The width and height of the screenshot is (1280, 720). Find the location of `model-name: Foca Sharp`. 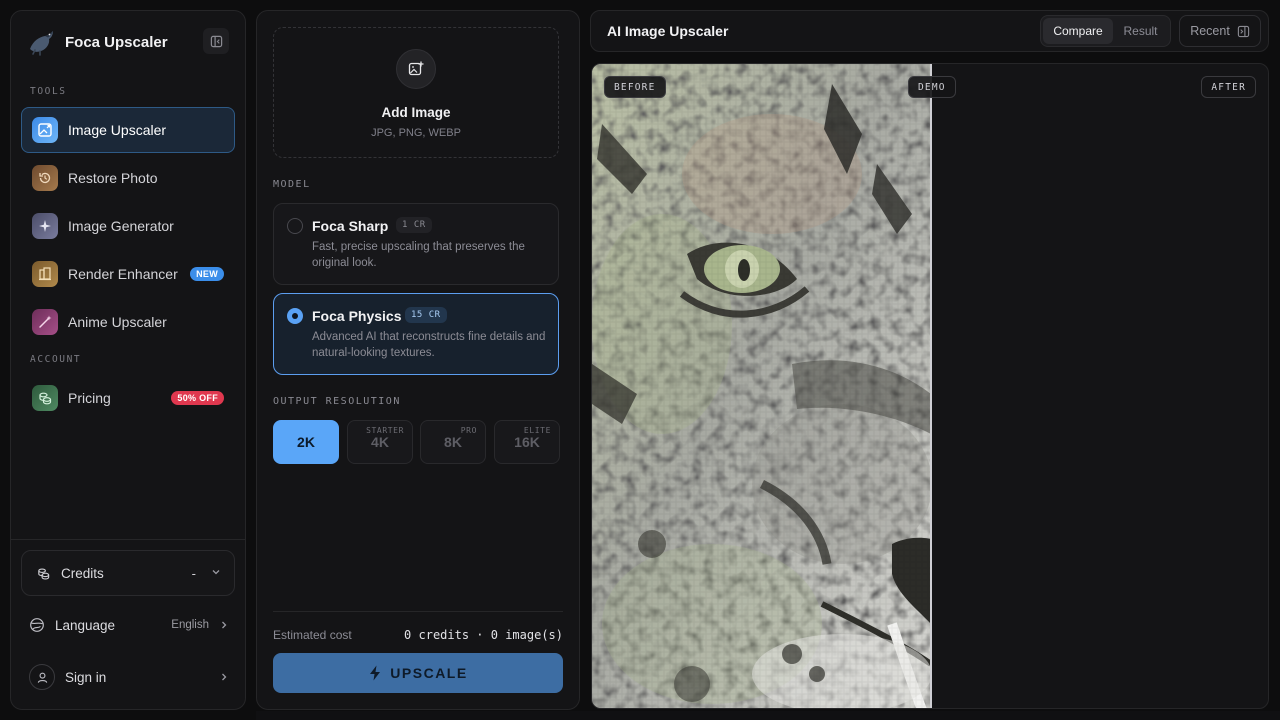

model-name: Foca Sharp is located at coordinates (350, 226).